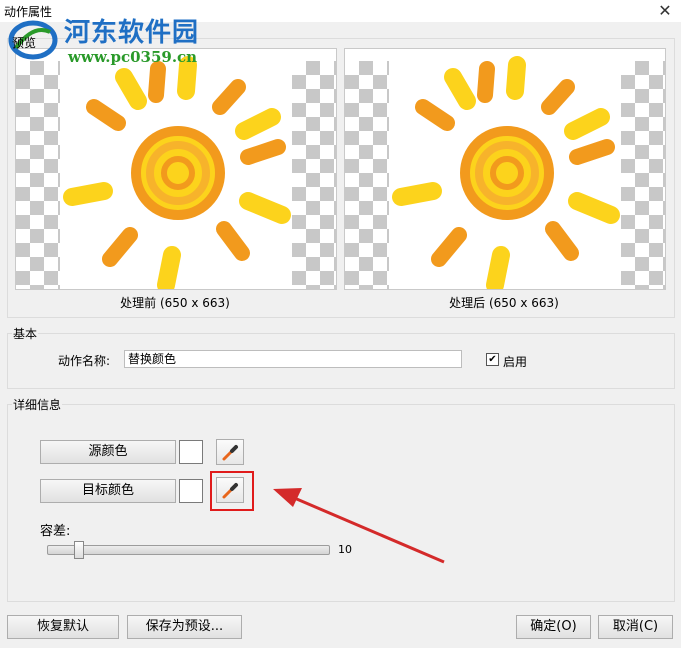 The image size is (681, 648). Describe the element at coordinates (665, 11) in the screenshot. I see `close-button: ✕` at that location.